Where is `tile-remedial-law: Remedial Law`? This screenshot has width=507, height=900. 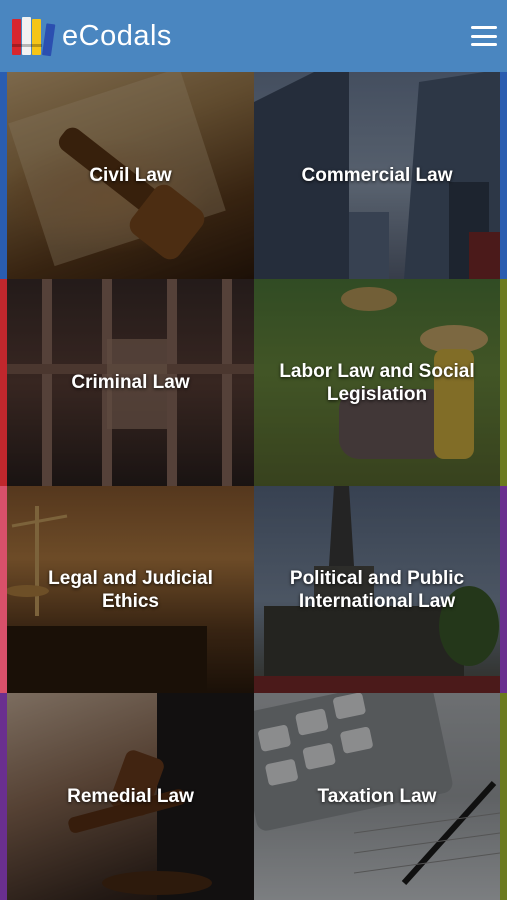 tile-remedial-law: Remedial Law is located at coordinates (130, 796).